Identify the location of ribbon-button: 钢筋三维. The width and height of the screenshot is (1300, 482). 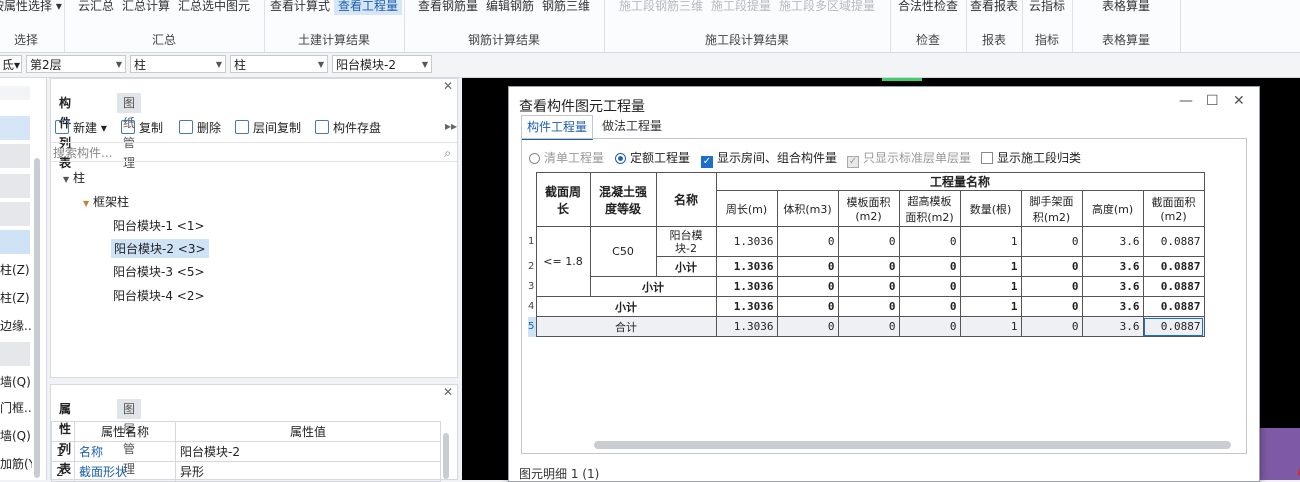
(566, 7).